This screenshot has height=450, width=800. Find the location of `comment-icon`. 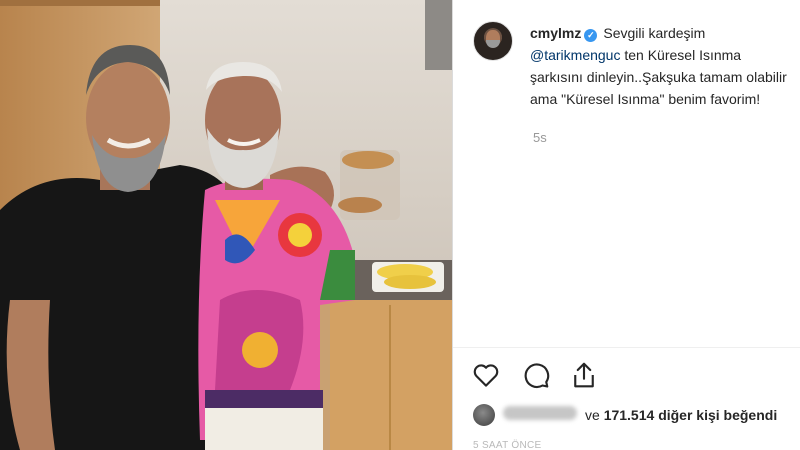

comment-icon is located at coordinates (537, 376).